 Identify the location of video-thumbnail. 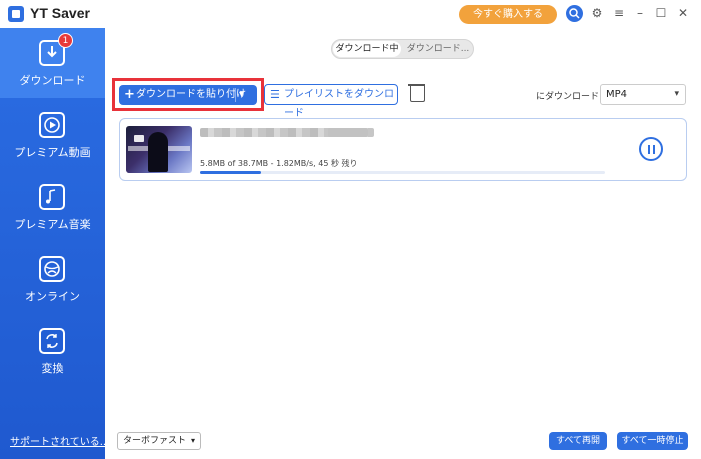
(159, 149).